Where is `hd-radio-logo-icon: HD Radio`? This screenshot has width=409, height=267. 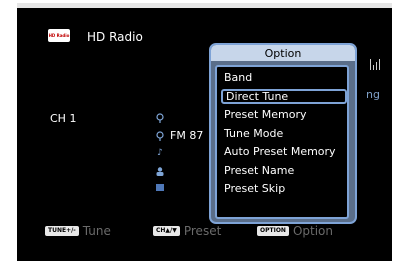
hd-radio-logo-icon: HD Radio is located at coordinates (59, 35).